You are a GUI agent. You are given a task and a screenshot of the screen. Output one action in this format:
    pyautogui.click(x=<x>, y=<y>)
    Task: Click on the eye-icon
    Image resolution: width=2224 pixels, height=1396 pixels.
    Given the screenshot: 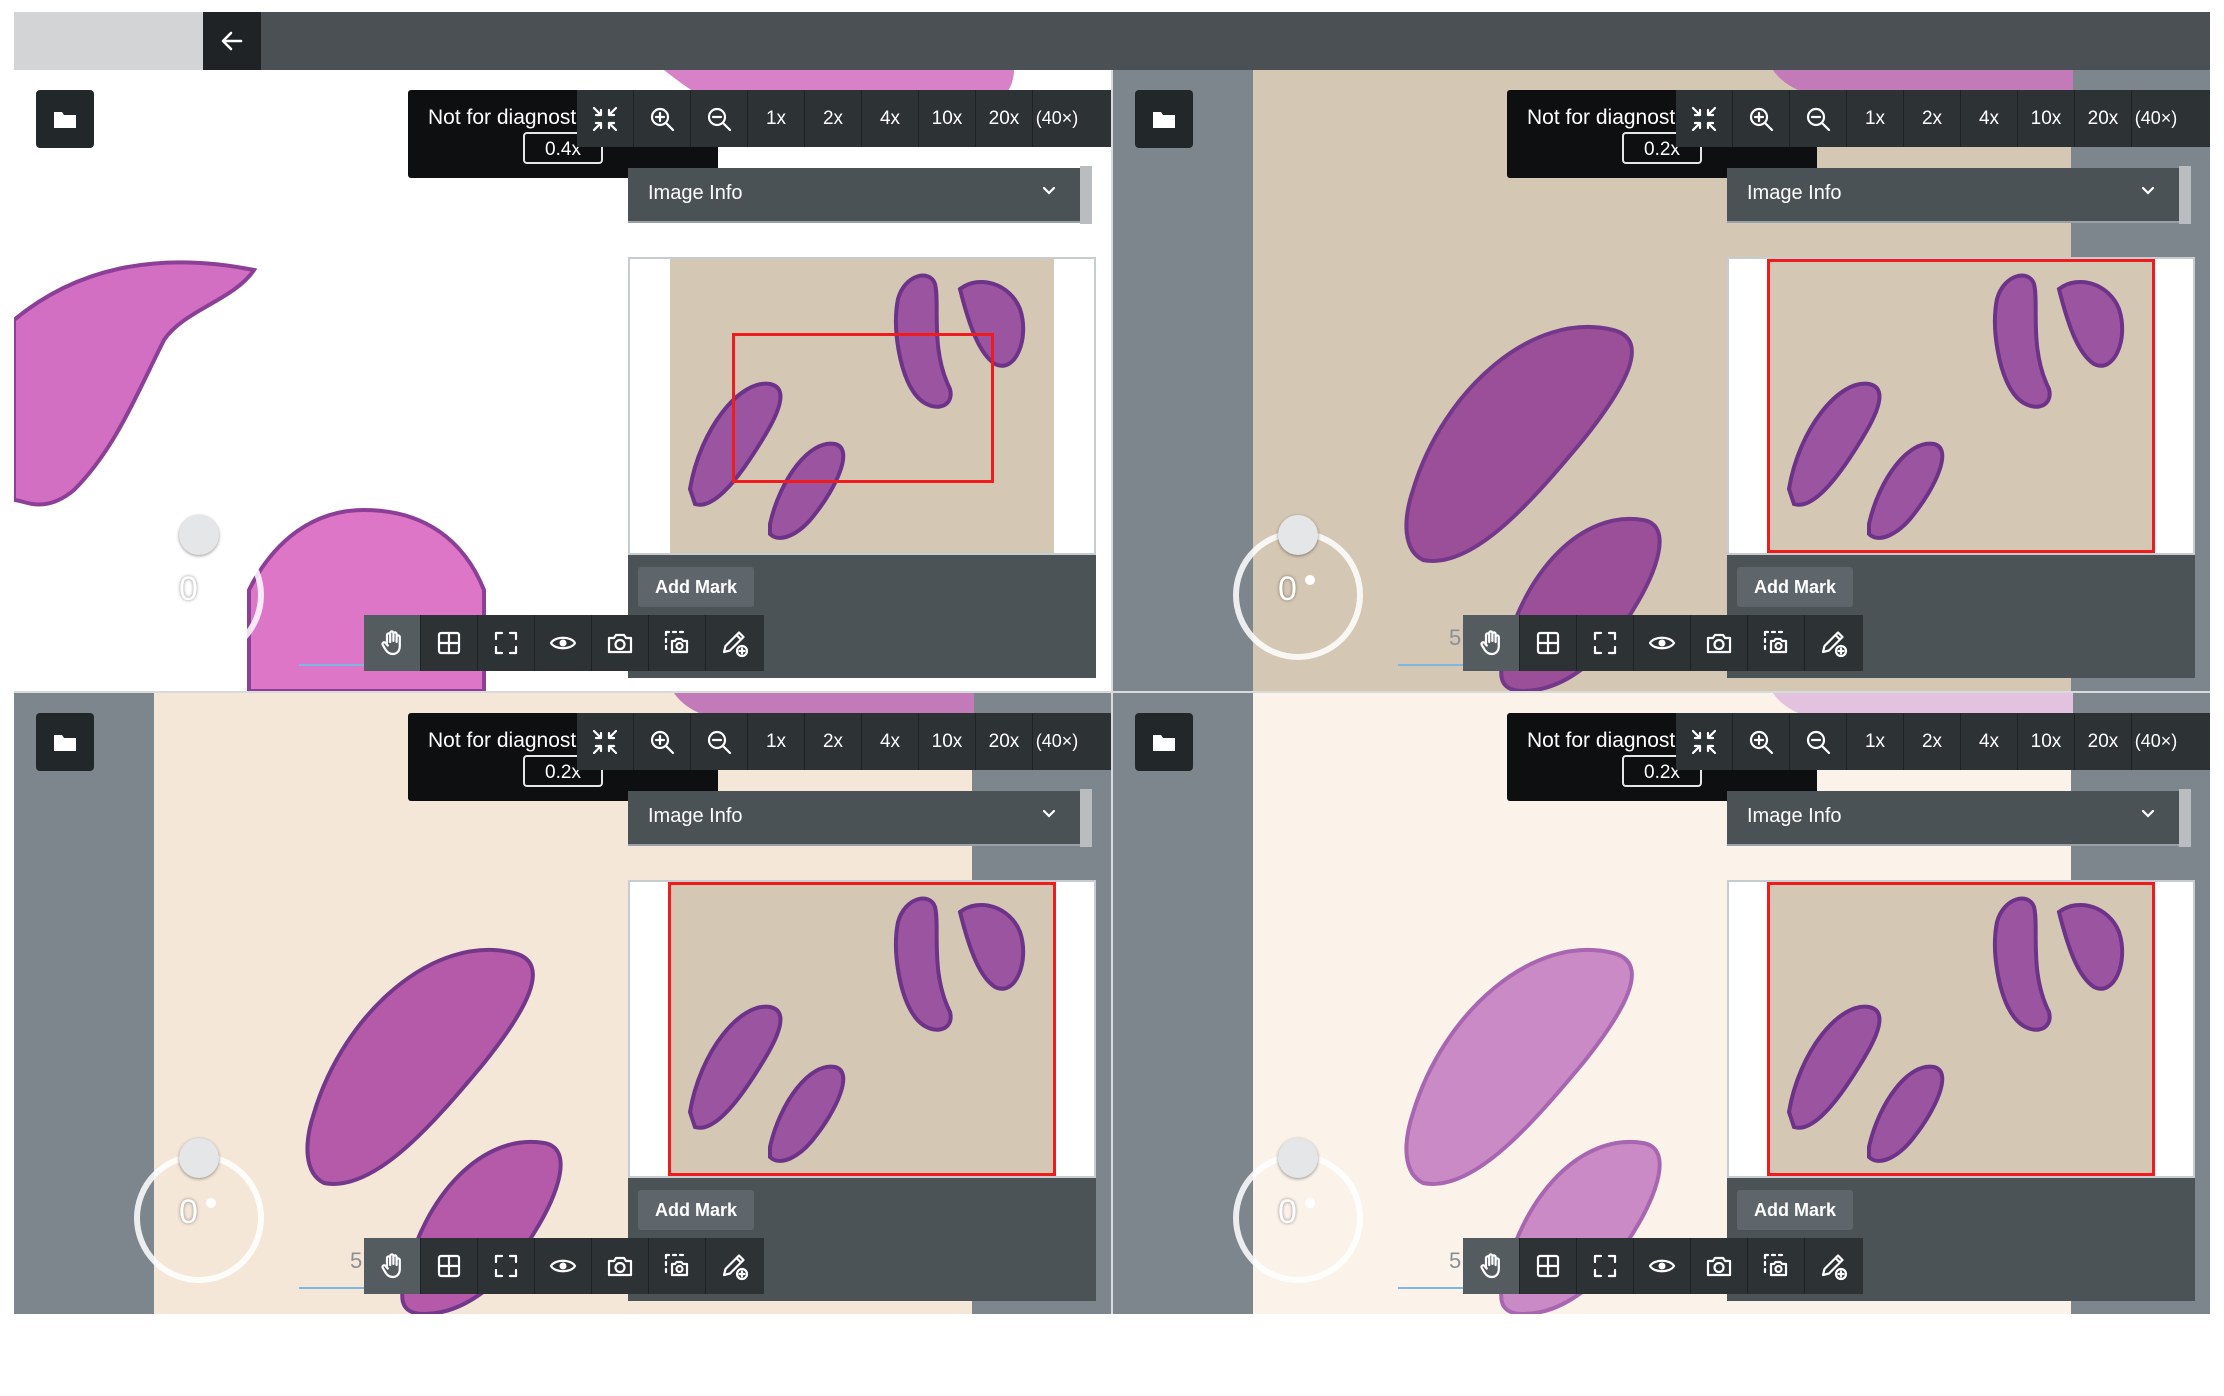 What is the action you would take?
    pyautogui.click(x=1662, y=643)
    